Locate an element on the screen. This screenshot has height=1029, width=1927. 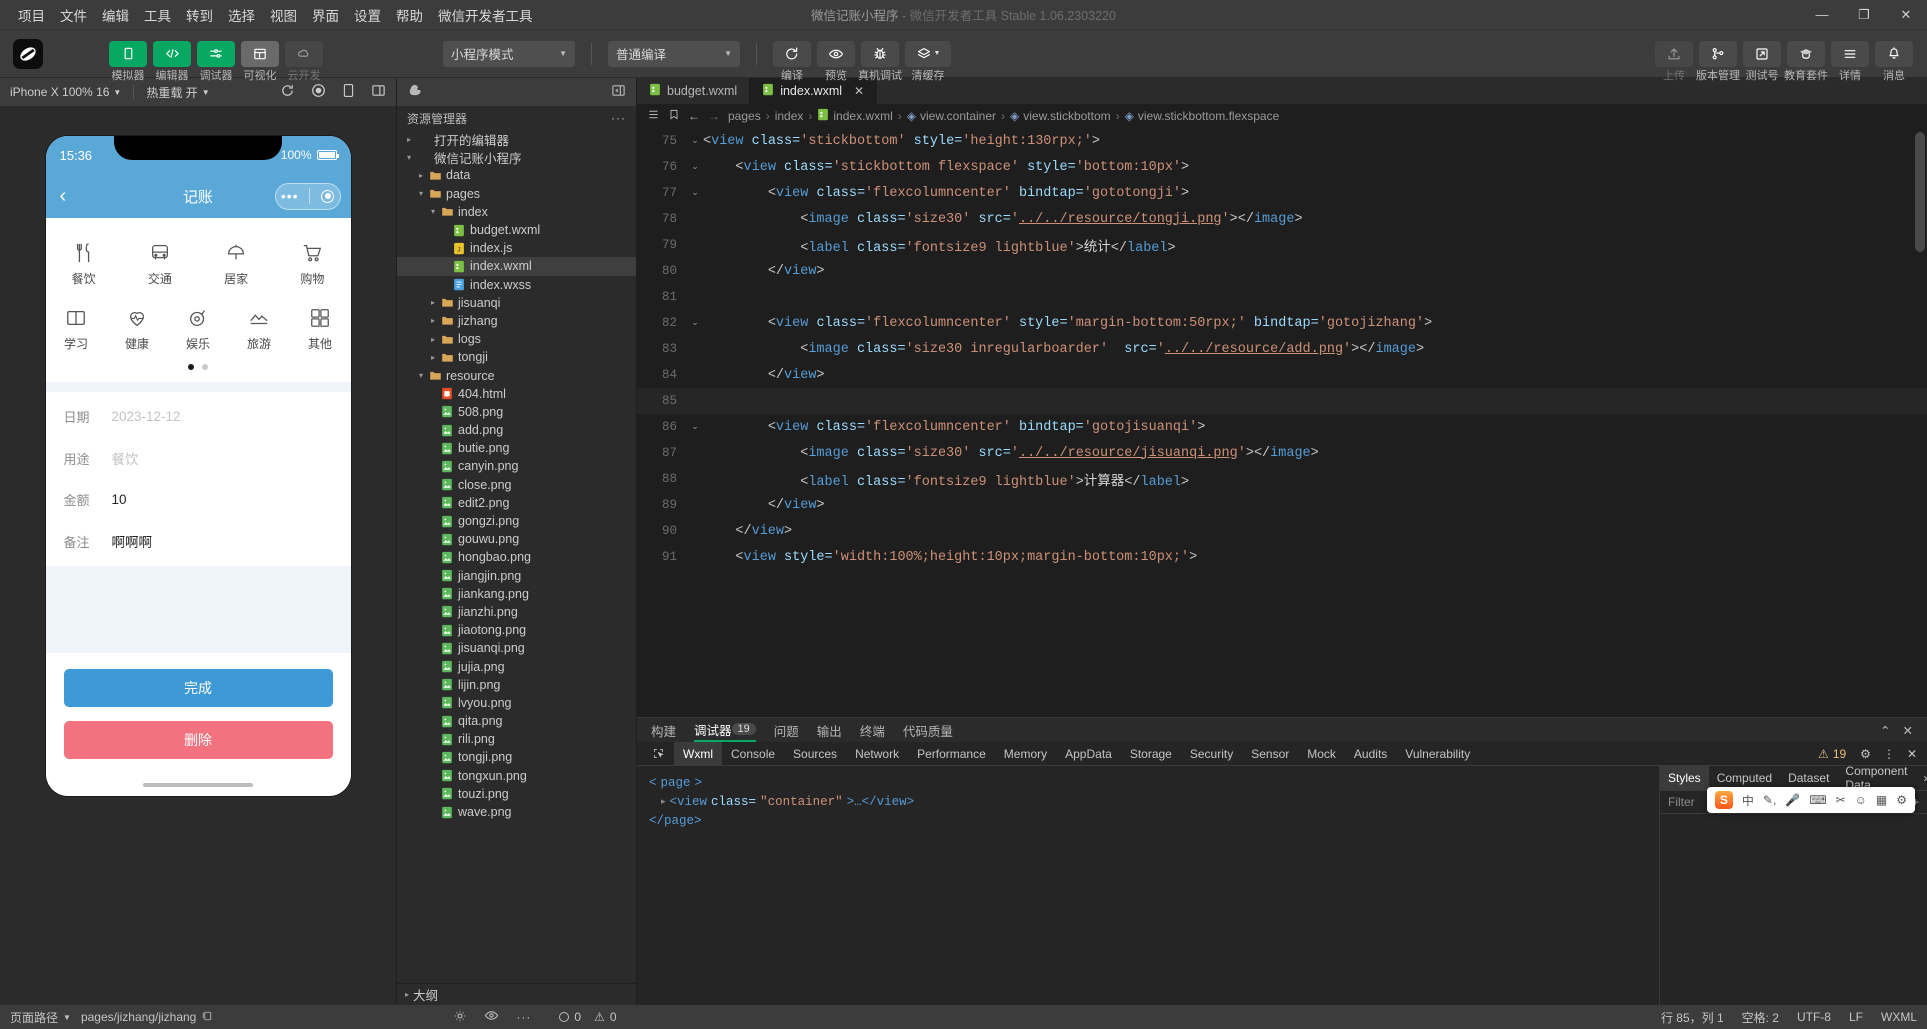
tree-node-touzi-png: touzi.png is located at coordinates (516, 794).